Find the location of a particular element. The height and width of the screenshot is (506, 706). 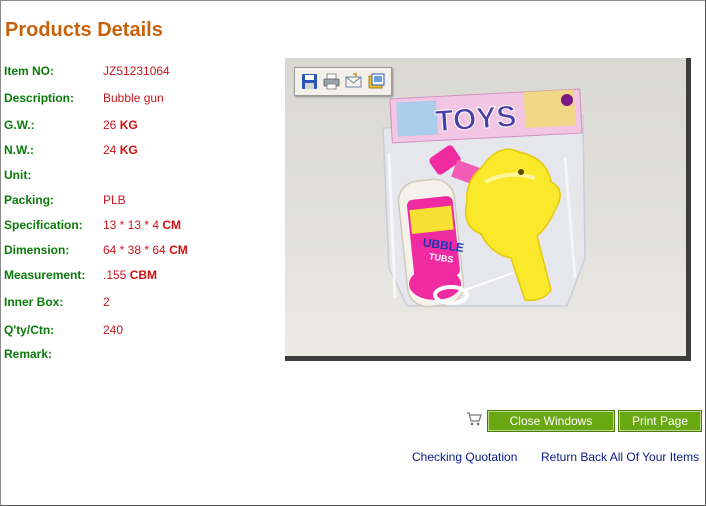

spec-row-dimension: Dimension: 64 * 38 * 64 CM is located at coordinates (139, 251).